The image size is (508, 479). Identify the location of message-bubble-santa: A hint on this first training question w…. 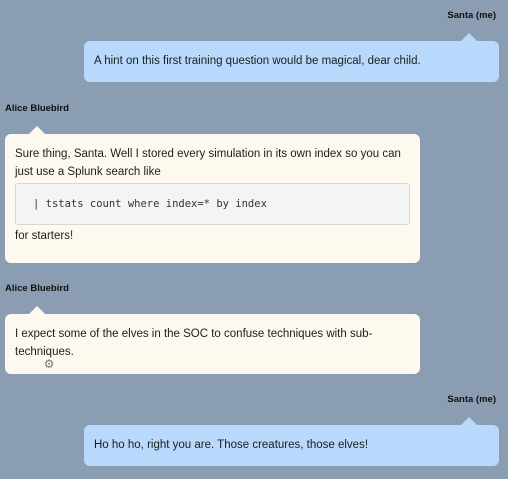
(291, 57).